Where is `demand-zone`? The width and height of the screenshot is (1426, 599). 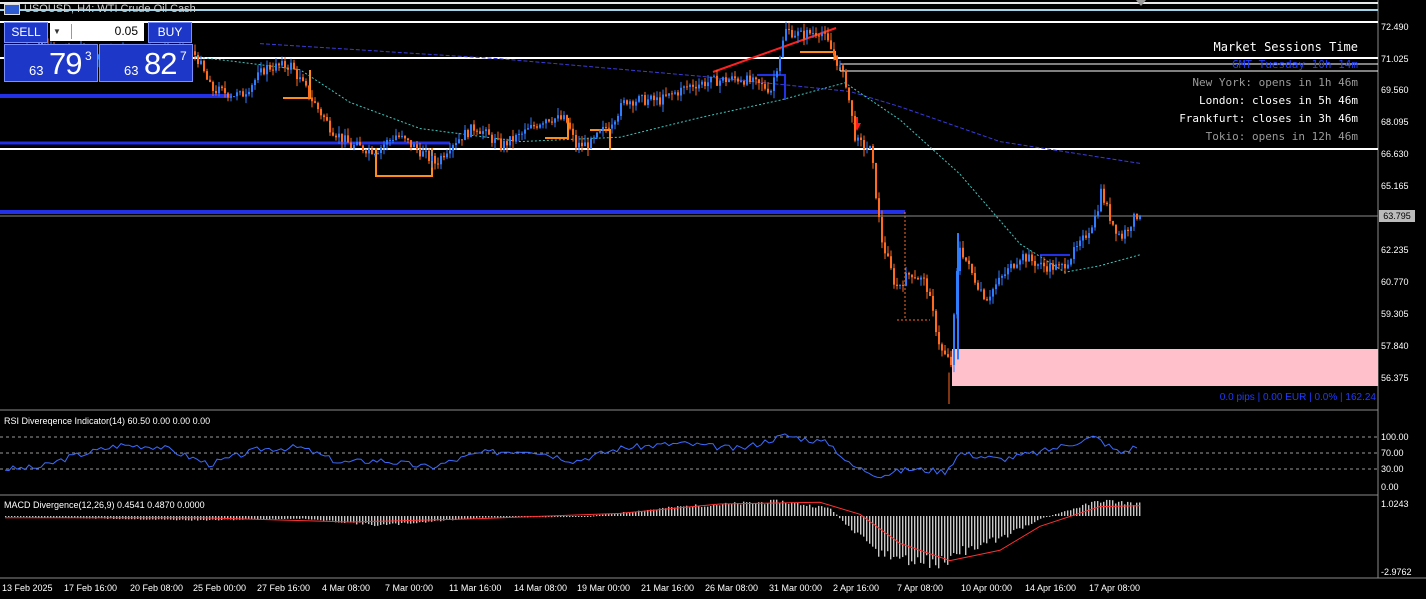 demand-zone is located at coordinates (1165, 367).